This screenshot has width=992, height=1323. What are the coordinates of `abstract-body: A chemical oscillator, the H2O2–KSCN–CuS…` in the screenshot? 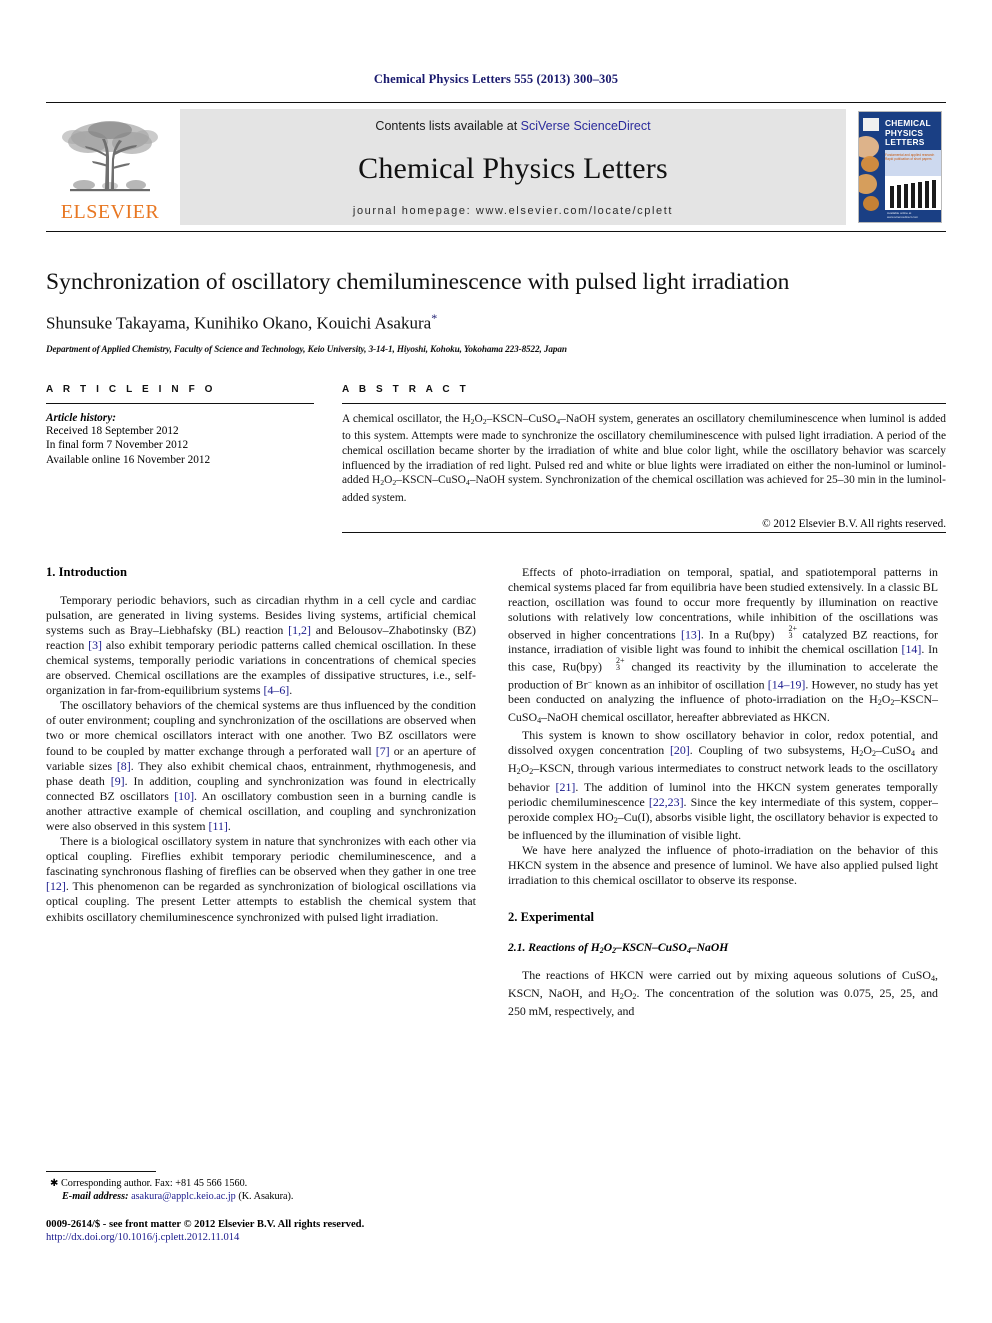 It's located at (644, 458).